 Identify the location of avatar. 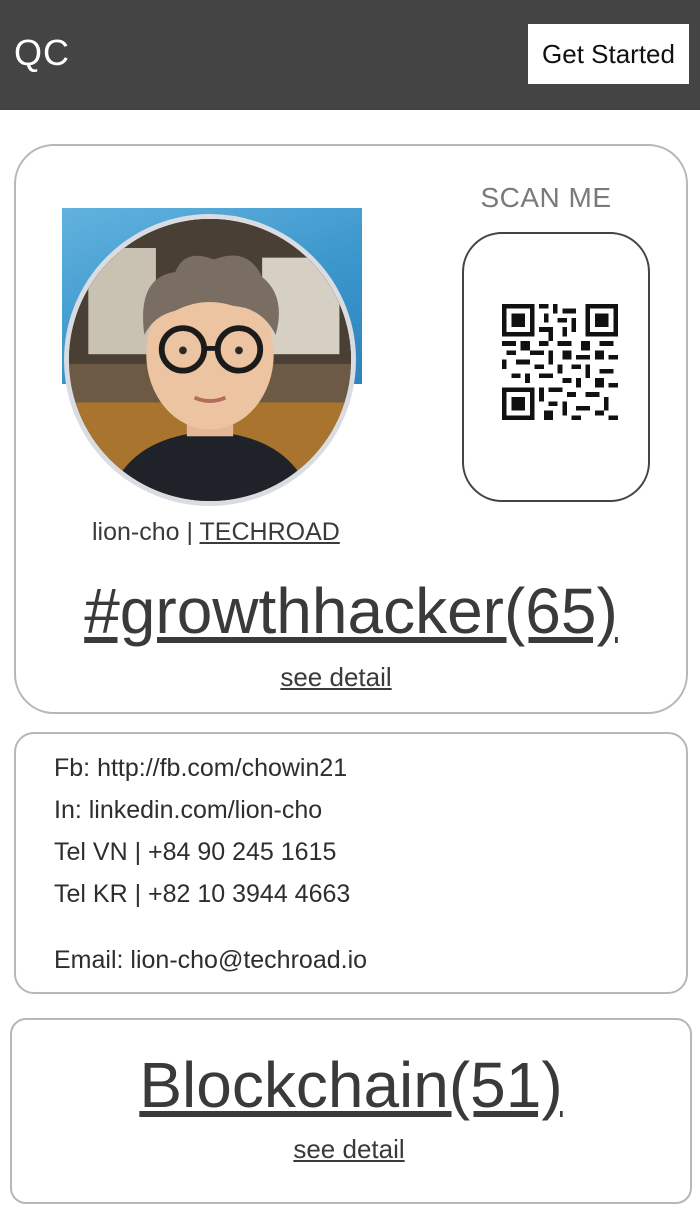
(210, 360).